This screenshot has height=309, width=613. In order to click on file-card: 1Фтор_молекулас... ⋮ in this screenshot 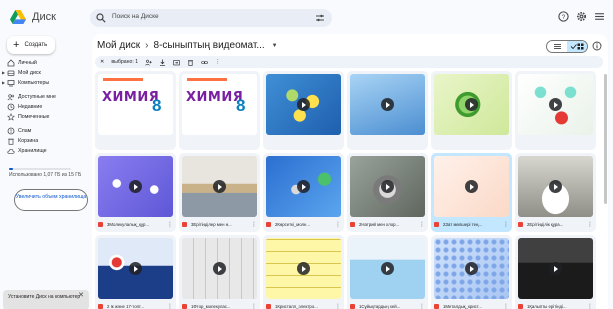, I will do `click(219, 272)`.